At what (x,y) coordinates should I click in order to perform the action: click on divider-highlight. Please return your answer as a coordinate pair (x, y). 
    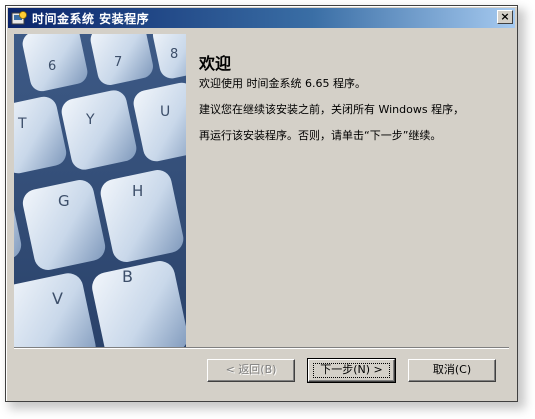
    Looking at the image, I should click on (261, 348).